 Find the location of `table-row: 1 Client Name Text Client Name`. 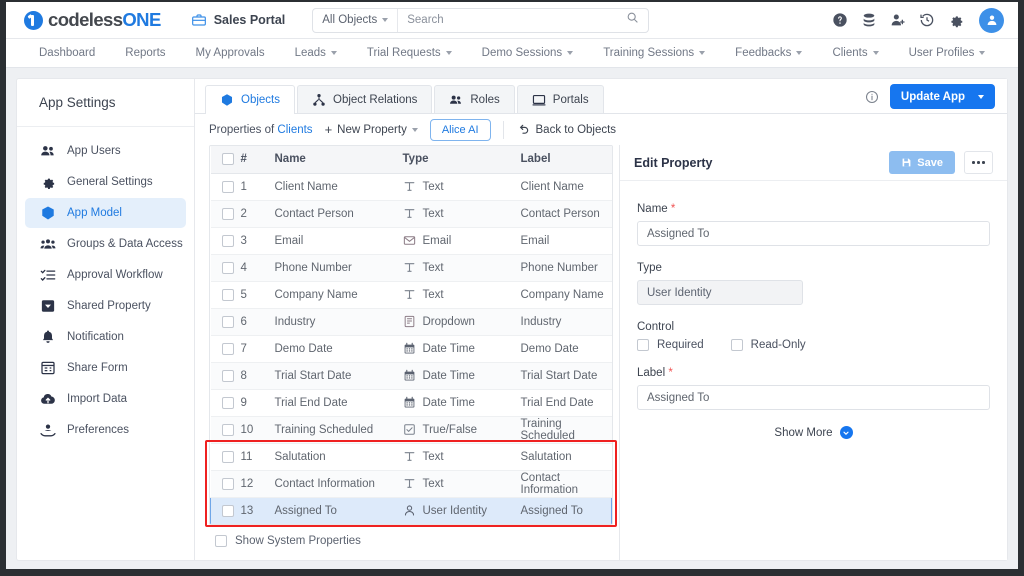

table-row: 1 Client Name Text Client Name is located at coordinates (411, 187).